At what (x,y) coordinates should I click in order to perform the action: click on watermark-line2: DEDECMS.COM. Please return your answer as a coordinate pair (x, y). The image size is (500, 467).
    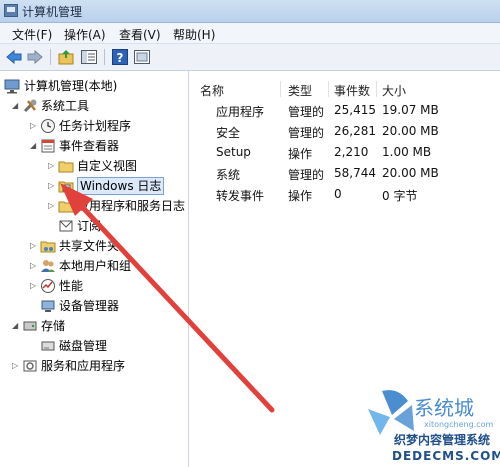
    Looking at the image, I should click on (446, 456).